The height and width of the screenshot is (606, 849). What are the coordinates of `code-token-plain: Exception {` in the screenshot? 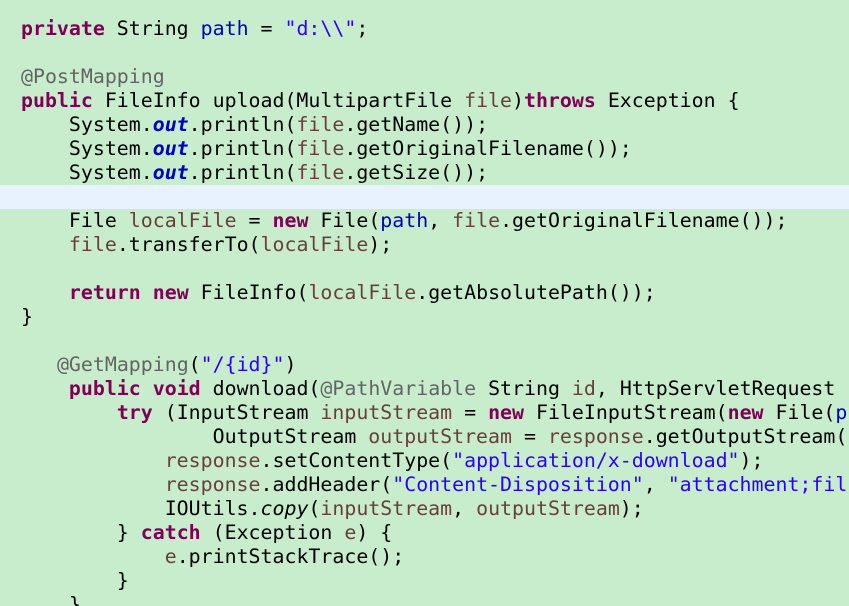 It's located at (667, 100).